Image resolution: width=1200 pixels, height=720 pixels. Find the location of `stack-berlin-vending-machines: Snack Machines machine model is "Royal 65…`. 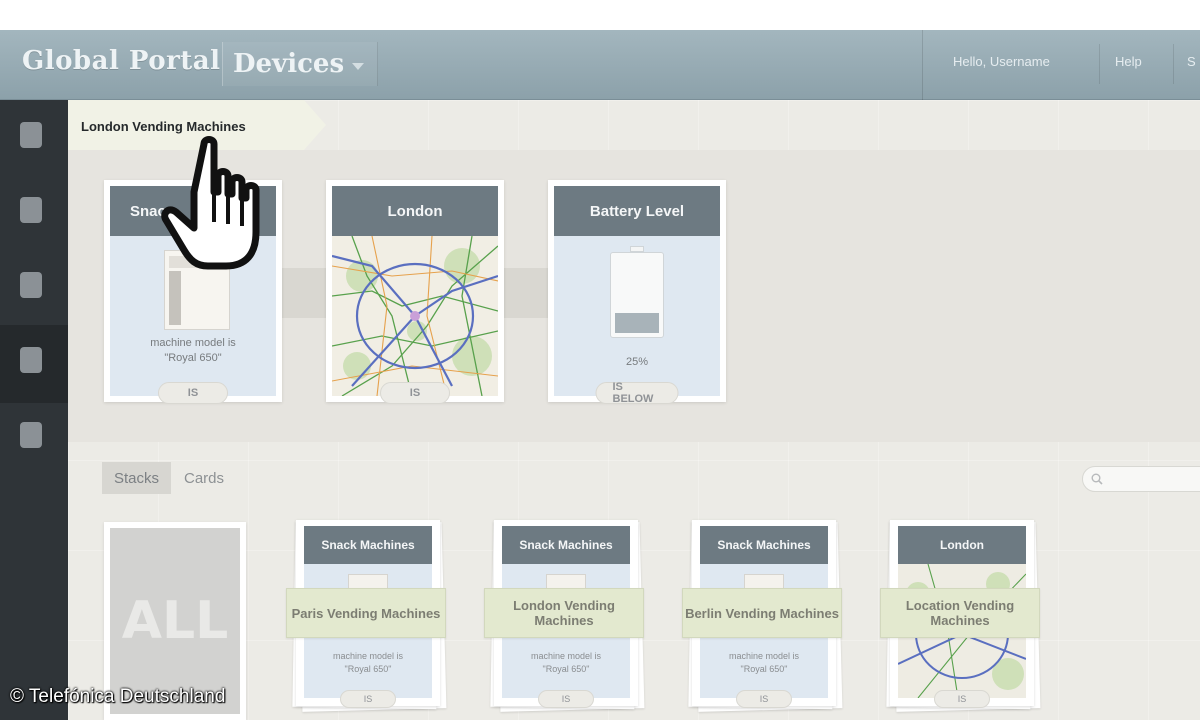

stack-berlin-vending-machines: Snack Machines machine model is "Royal 65… is located at coordinates (762, 617).